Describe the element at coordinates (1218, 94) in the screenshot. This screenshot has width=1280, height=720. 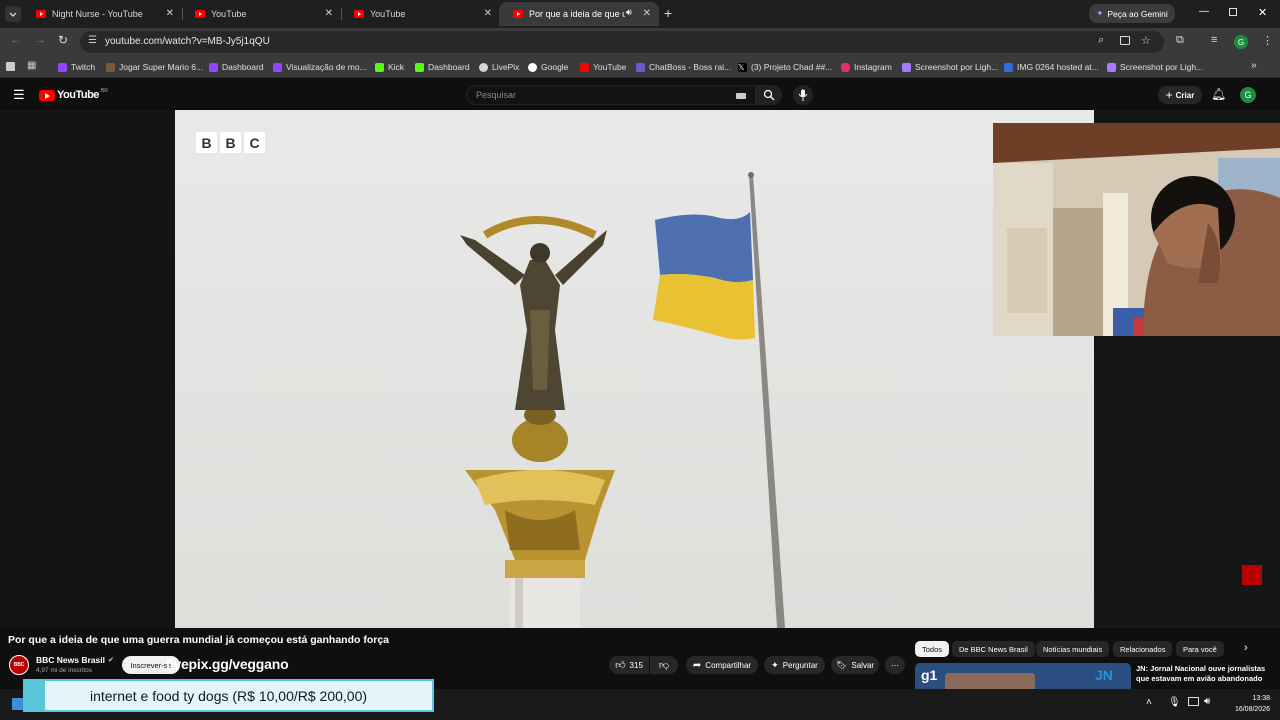
I see `notifications-bell-icon: 🔔︎` at that location.